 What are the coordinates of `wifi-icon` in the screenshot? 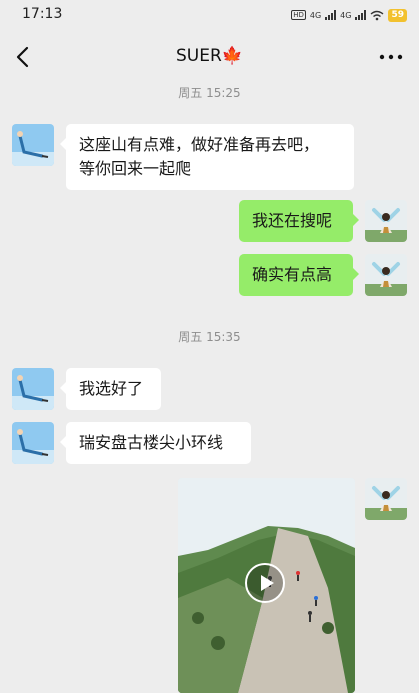 It's located at (377, 15).